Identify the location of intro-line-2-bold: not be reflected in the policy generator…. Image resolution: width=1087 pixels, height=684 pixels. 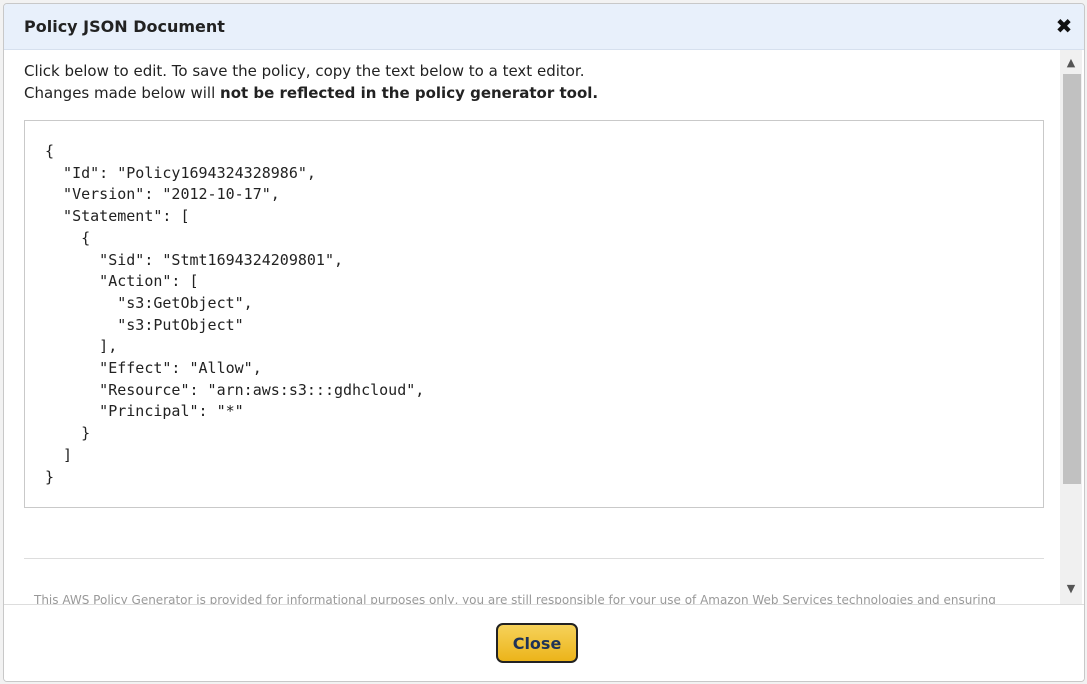
(409, 93).